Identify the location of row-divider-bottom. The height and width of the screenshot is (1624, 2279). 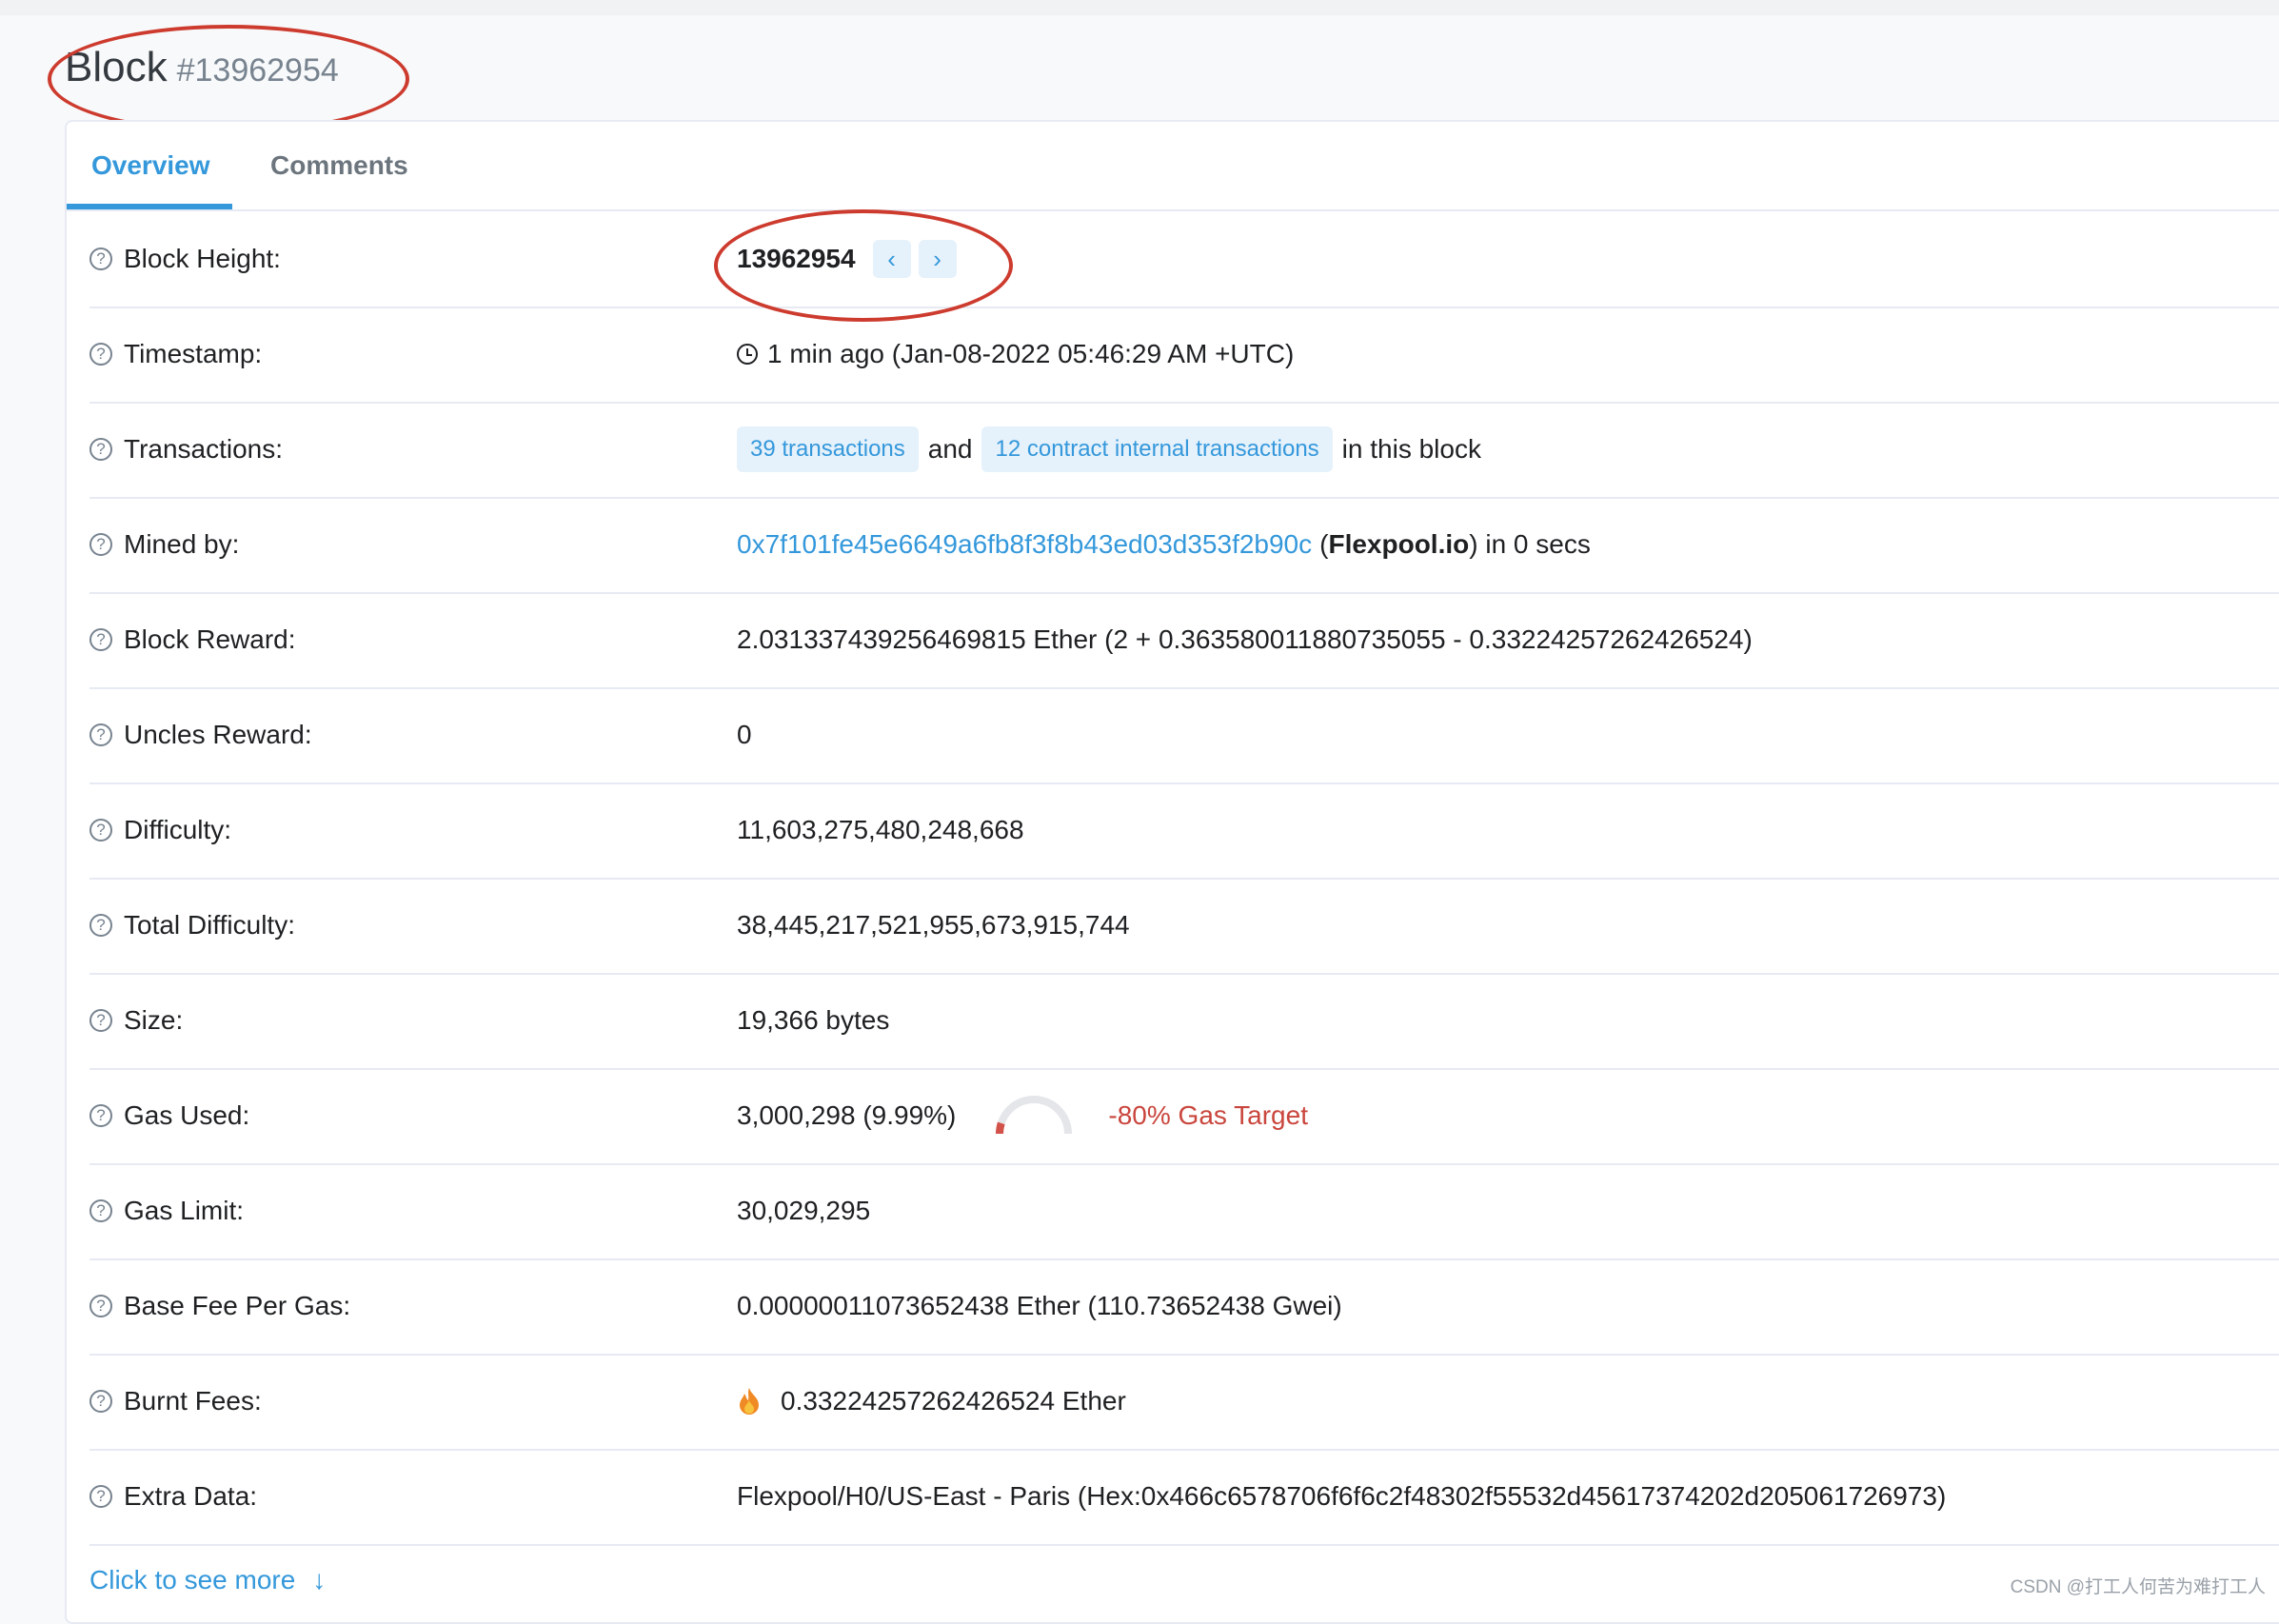
(1184, 1497).